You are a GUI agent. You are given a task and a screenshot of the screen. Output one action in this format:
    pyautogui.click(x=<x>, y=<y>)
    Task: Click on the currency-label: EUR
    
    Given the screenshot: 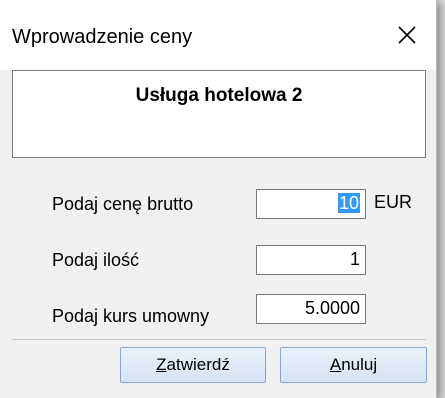 What is the action you would take?
    pyautogui.click(x=393, y=202)
    